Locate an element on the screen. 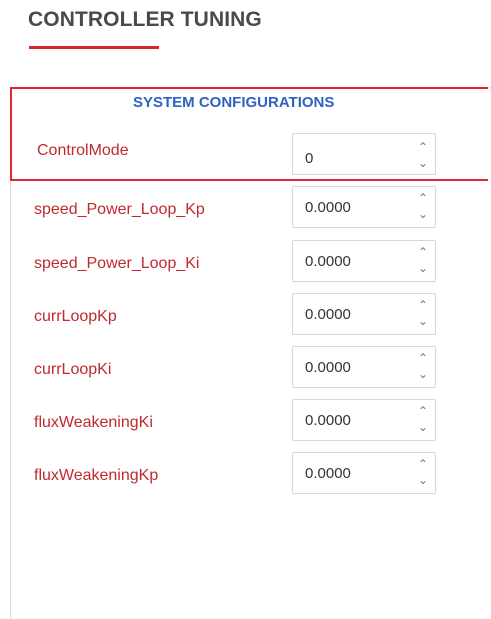 This screenshot has width=491, height=619. param-stepper-flux-weakening-kp: 0.0000 ⌃ ⌄ is located at coordinates (364, 473).